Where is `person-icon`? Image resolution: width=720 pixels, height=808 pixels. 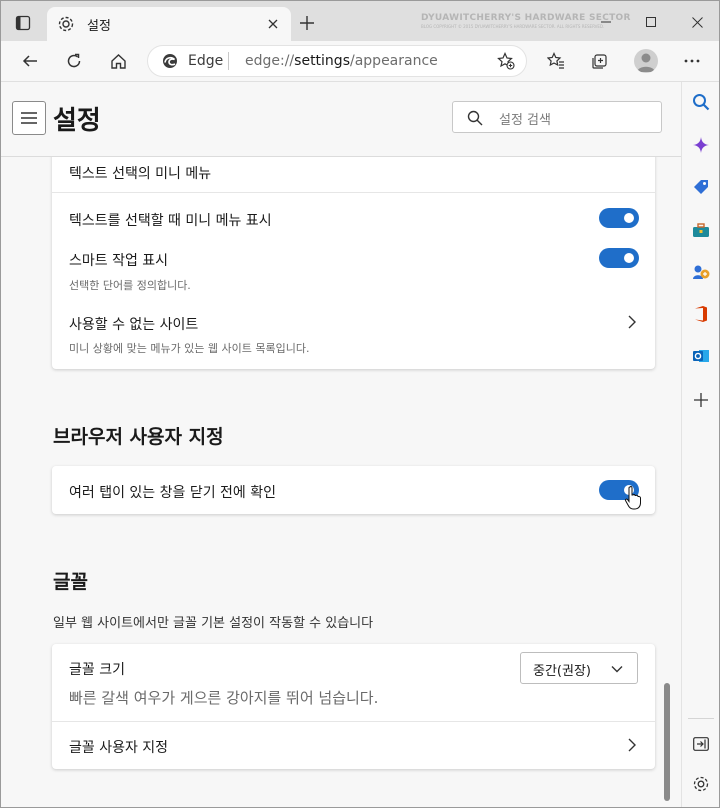
person-icon is located at coordinates (646, 62).